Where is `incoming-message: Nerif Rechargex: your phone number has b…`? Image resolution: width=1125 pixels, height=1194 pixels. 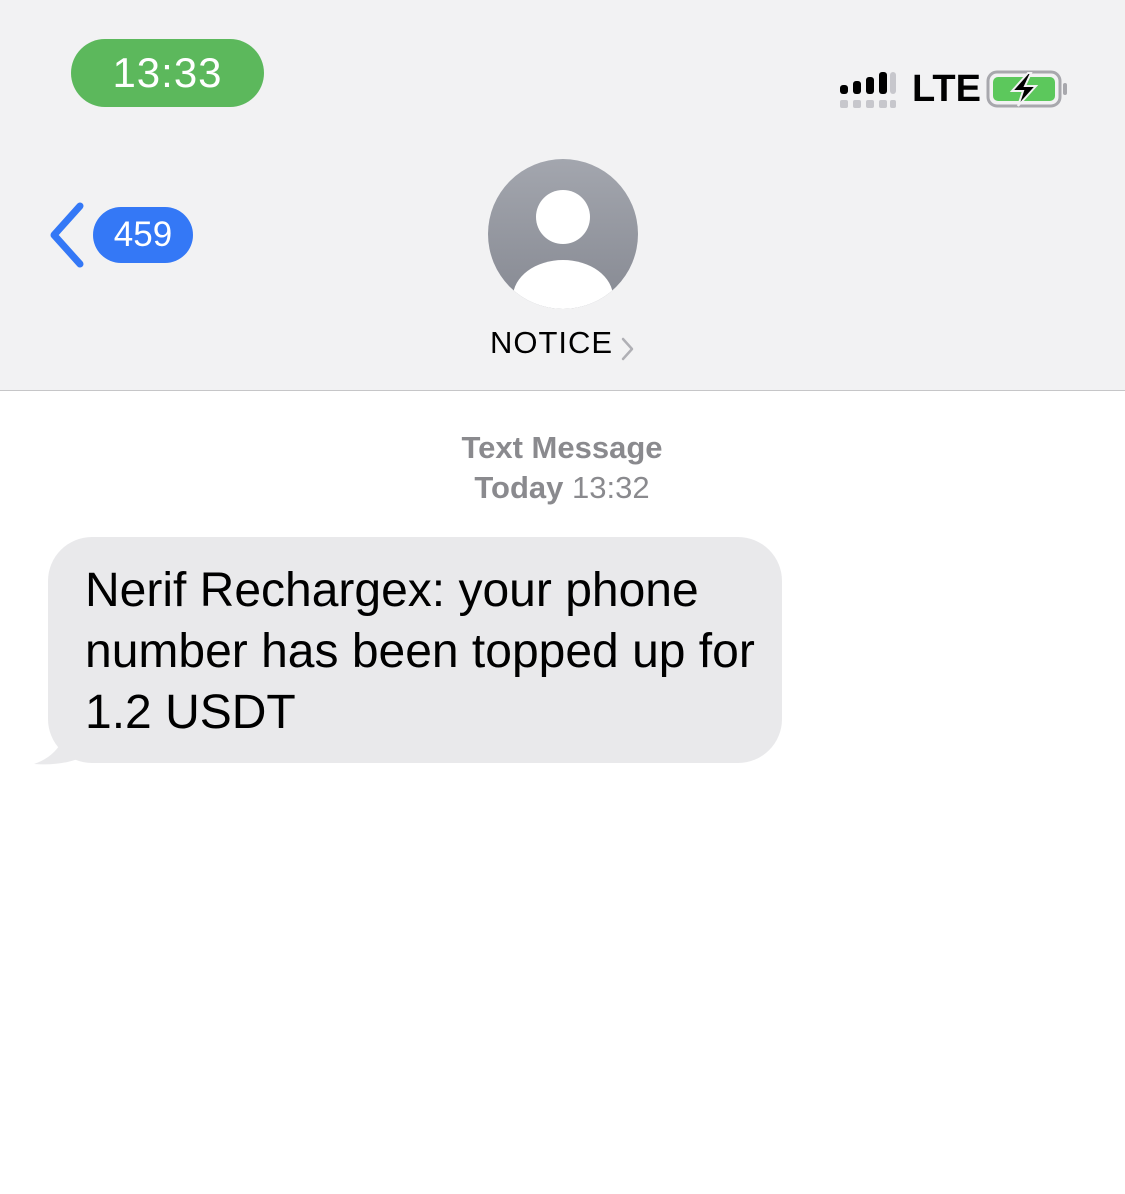 incoming-message: Nerif Rechargex: your phone number has b… is located at coordinates (410, 652).